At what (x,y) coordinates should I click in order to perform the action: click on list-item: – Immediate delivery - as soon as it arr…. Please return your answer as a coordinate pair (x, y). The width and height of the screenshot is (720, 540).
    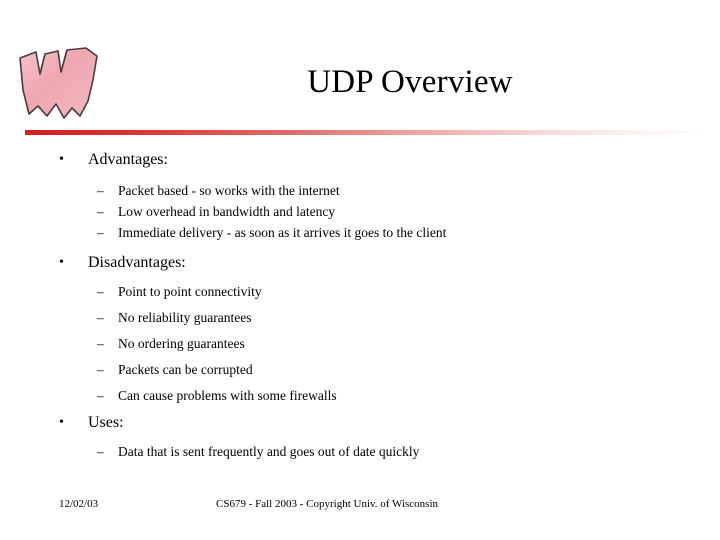
    Looking at the image, I should click on (360, 232).